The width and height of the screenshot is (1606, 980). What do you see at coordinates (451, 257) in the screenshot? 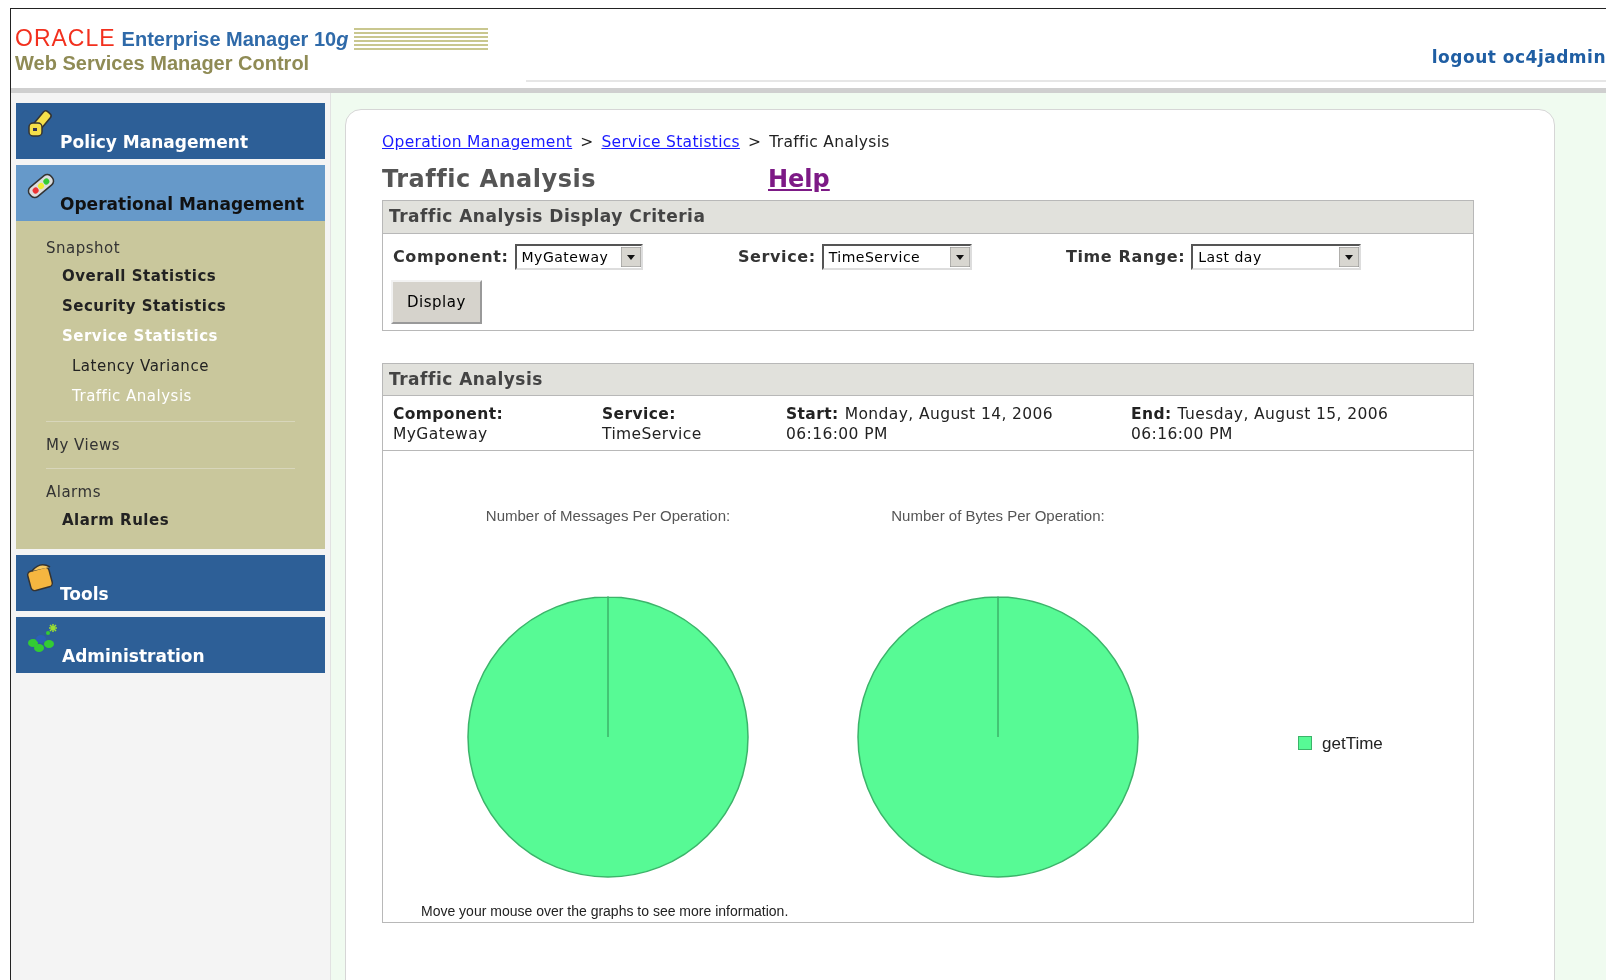
I see `field-label: Component:` at bounding box center [451, 257].